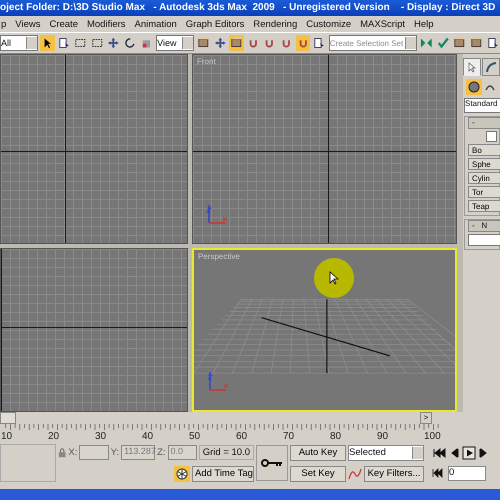  Describe the element at coordinates (373, 43) in the screenshot. I see `selection-set-dropdown: Create Selection Set` at that location.